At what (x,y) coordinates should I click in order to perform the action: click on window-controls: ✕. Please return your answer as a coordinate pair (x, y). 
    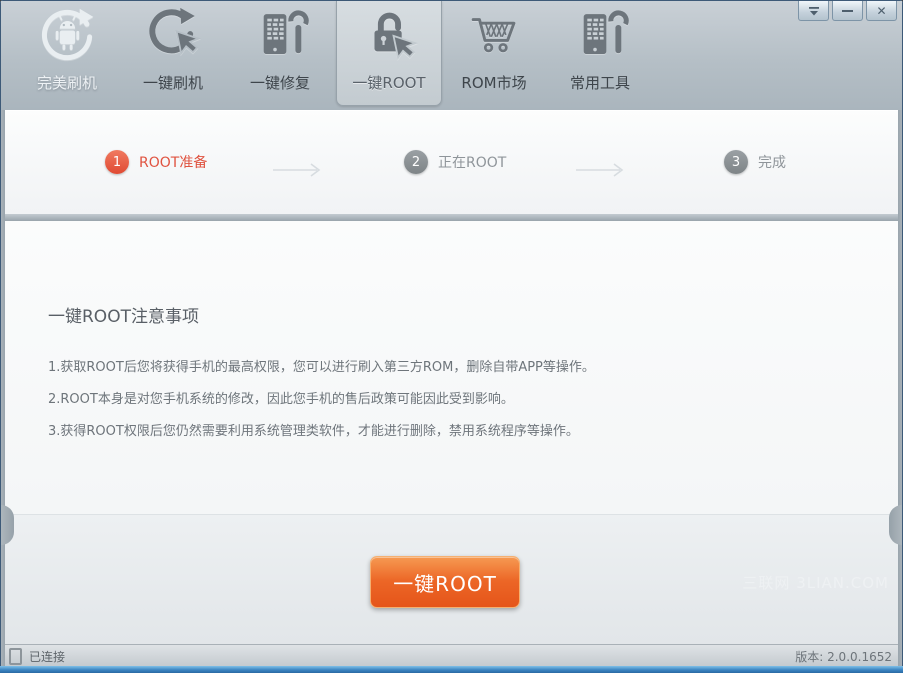
    Looking at the image, I should click on (846, 11).